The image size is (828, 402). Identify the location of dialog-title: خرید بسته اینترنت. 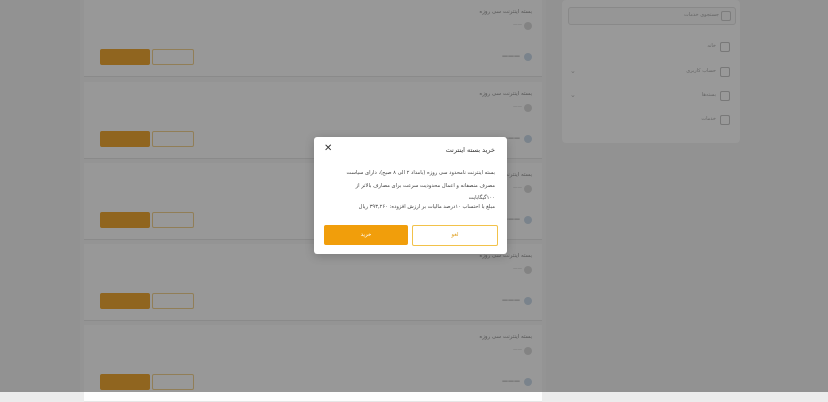
(470, 150).